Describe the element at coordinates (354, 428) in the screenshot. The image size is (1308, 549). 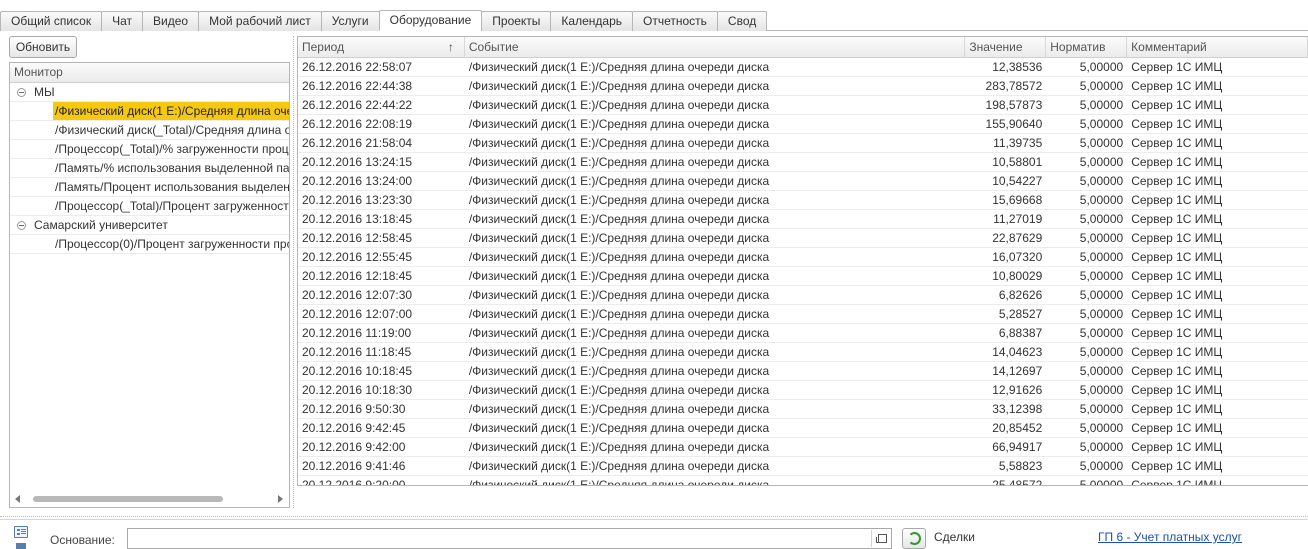
I see `cell-period: 20.12.2016 9:42:45` at that location.